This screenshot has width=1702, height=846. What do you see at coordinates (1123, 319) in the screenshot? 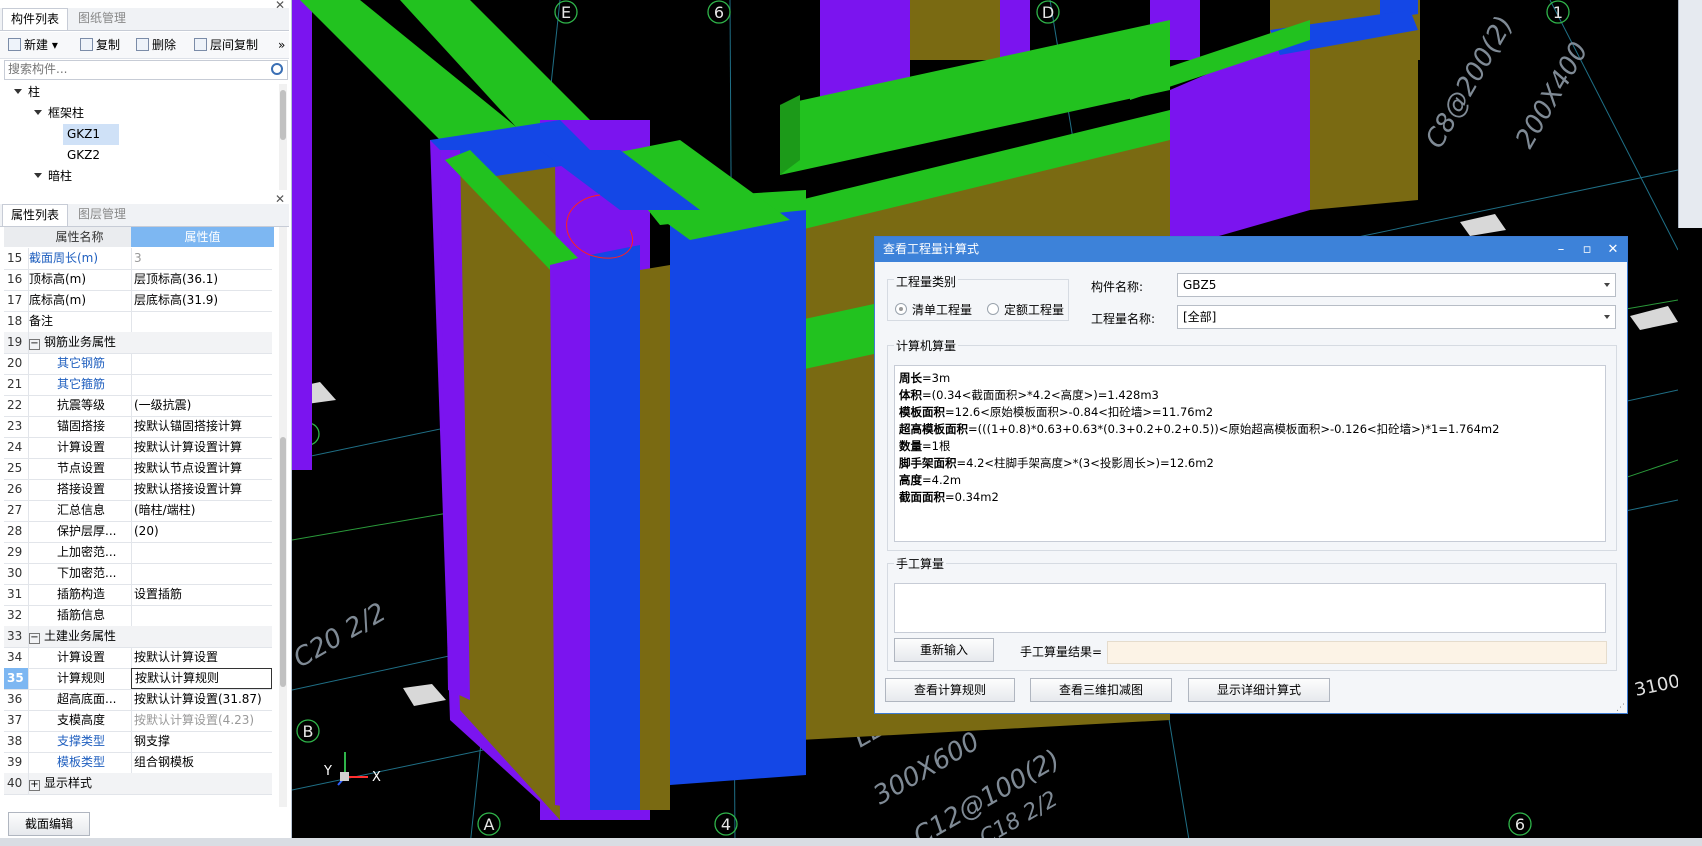
I see `qty-name-label: 工程量名称:` at bounding box center [1123, 319].